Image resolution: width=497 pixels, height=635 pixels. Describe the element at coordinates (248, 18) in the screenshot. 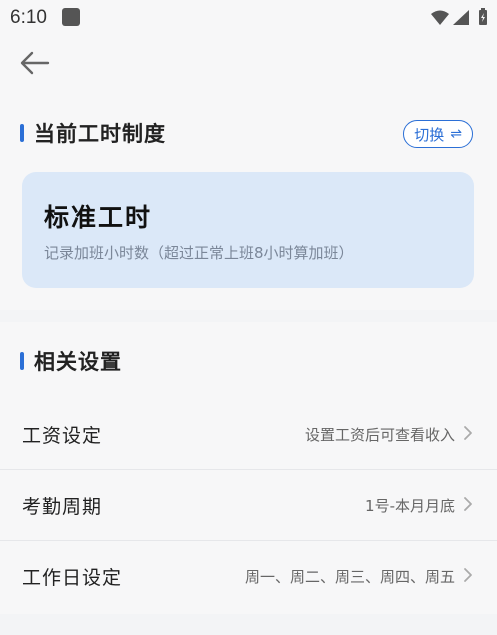

I see `status-bar: 6:10` at that location.